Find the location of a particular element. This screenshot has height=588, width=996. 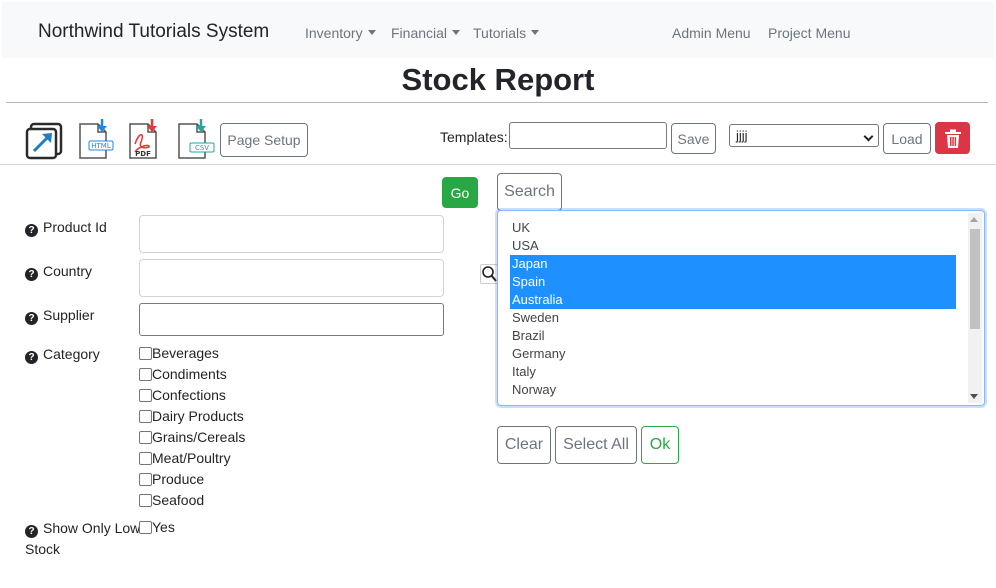

export-icon is located at coordinates (44, 141).